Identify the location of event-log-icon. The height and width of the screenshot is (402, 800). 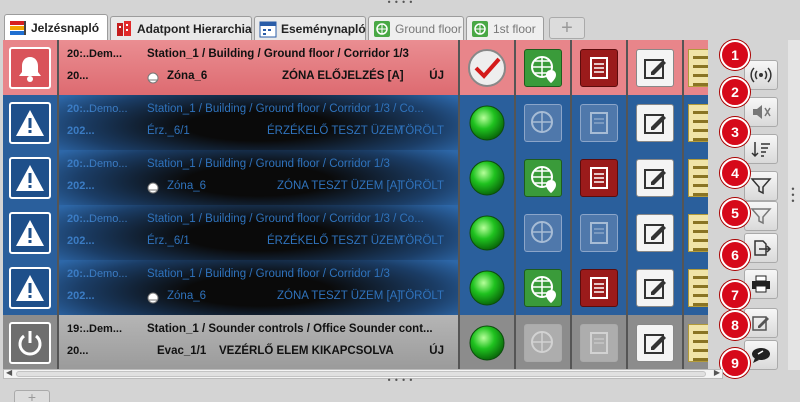
(18, 28).